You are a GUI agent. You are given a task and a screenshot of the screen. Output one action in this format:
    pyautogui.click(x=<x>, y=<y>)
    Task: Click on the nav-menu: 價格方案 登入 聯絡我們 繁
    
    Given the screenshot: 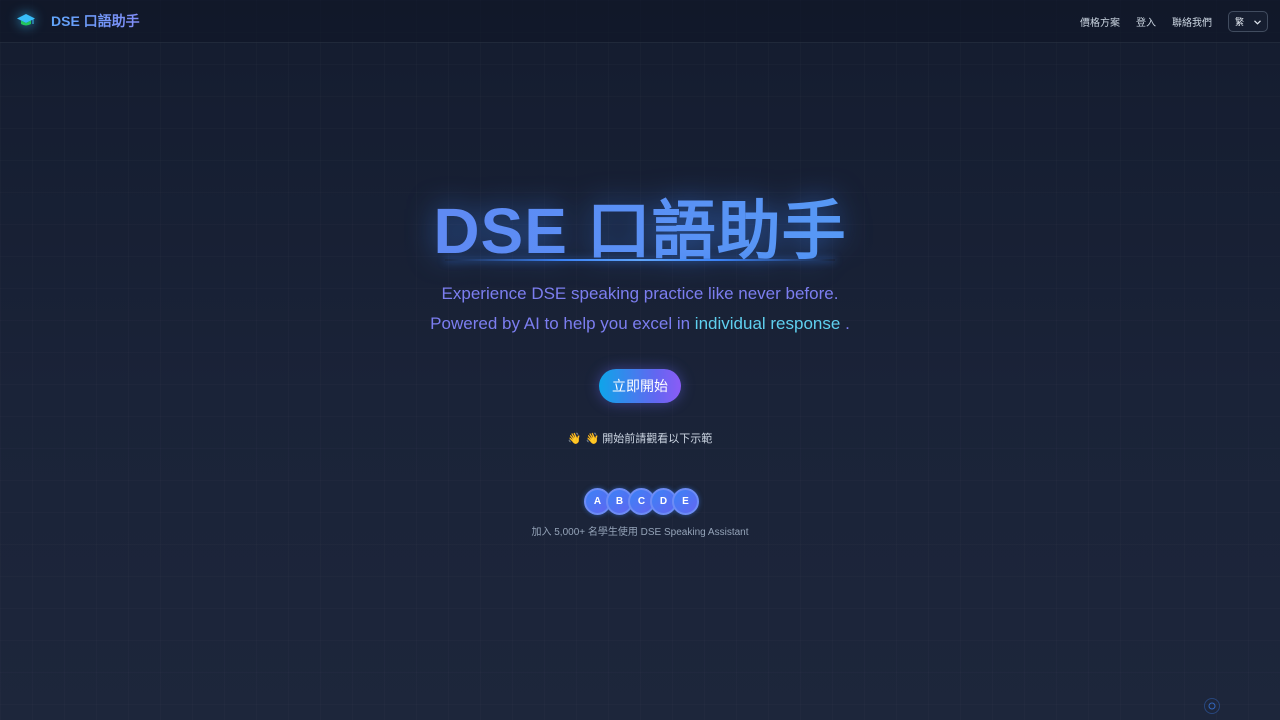 What is the action you would take?
    pyautogui.click(x=1174, y=21)
    